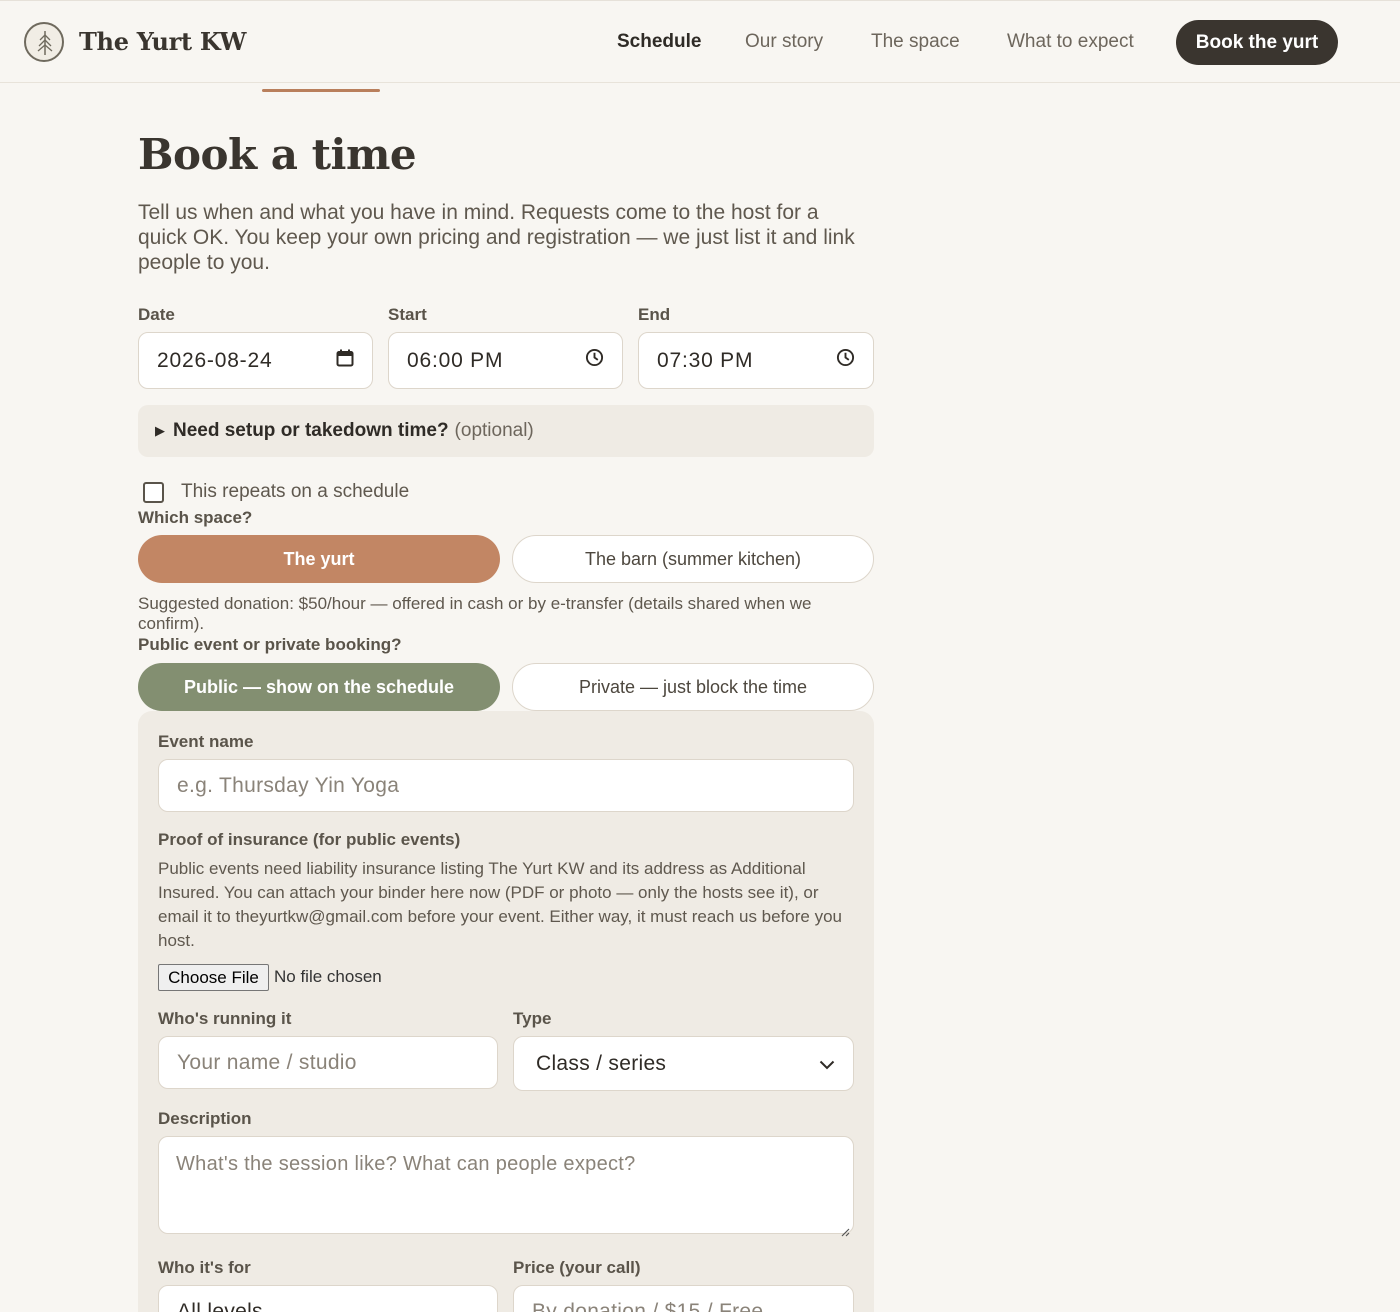  I want to click on end-label: End, so click(654, 314).